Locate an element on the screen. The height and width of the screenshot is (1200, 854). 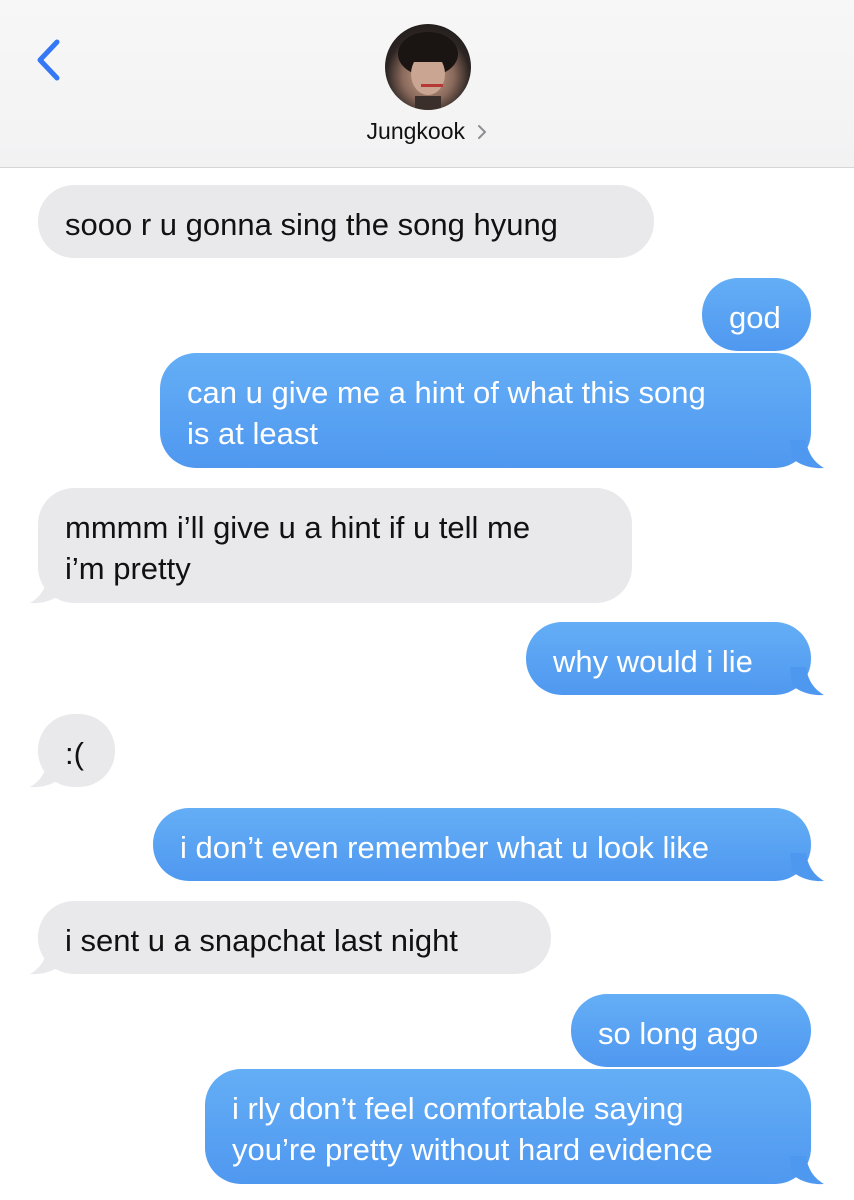
message-text-line: is at least is located at coordinates (252, 433).